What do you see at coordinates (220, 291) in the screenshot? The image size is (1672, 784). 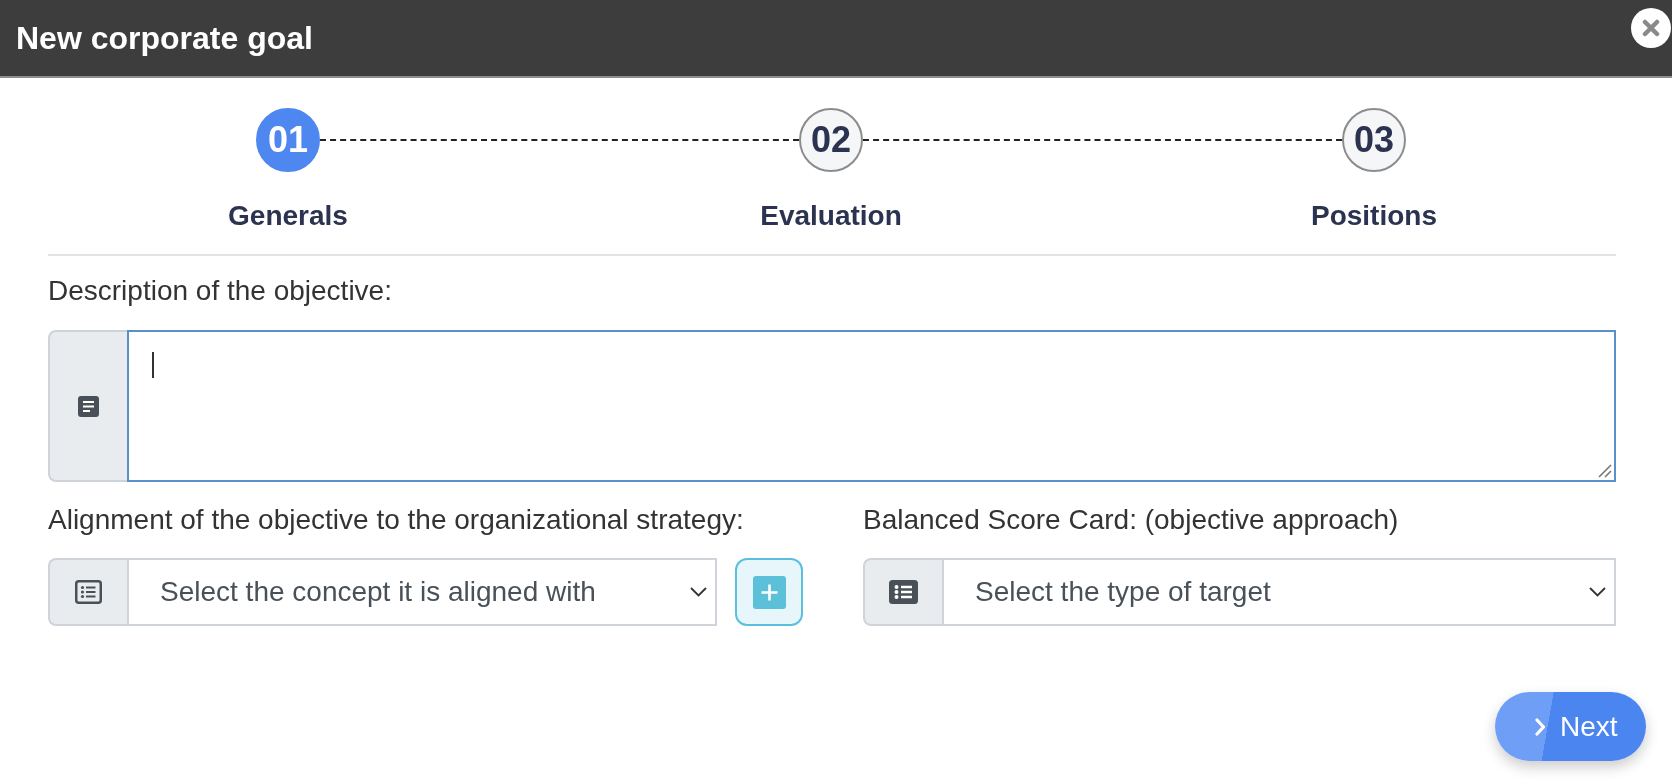 I see `field-label: Description of the objective:` at bounding box center [220, 291].